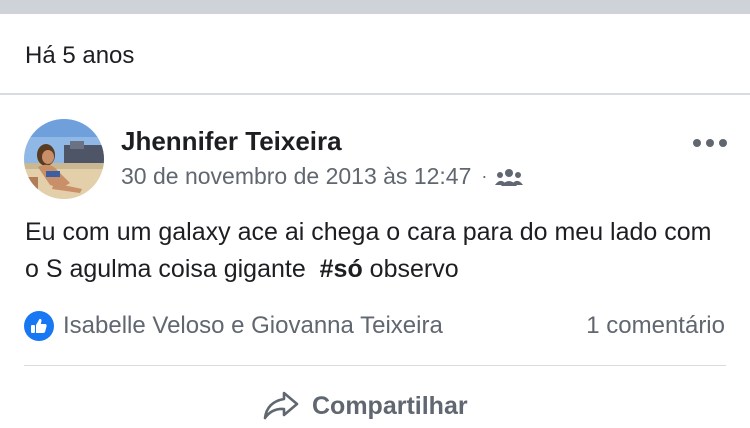 Image resolution: width=750 pixels, height=428 pixels. I want to click on like-icon, so click(39, 326).